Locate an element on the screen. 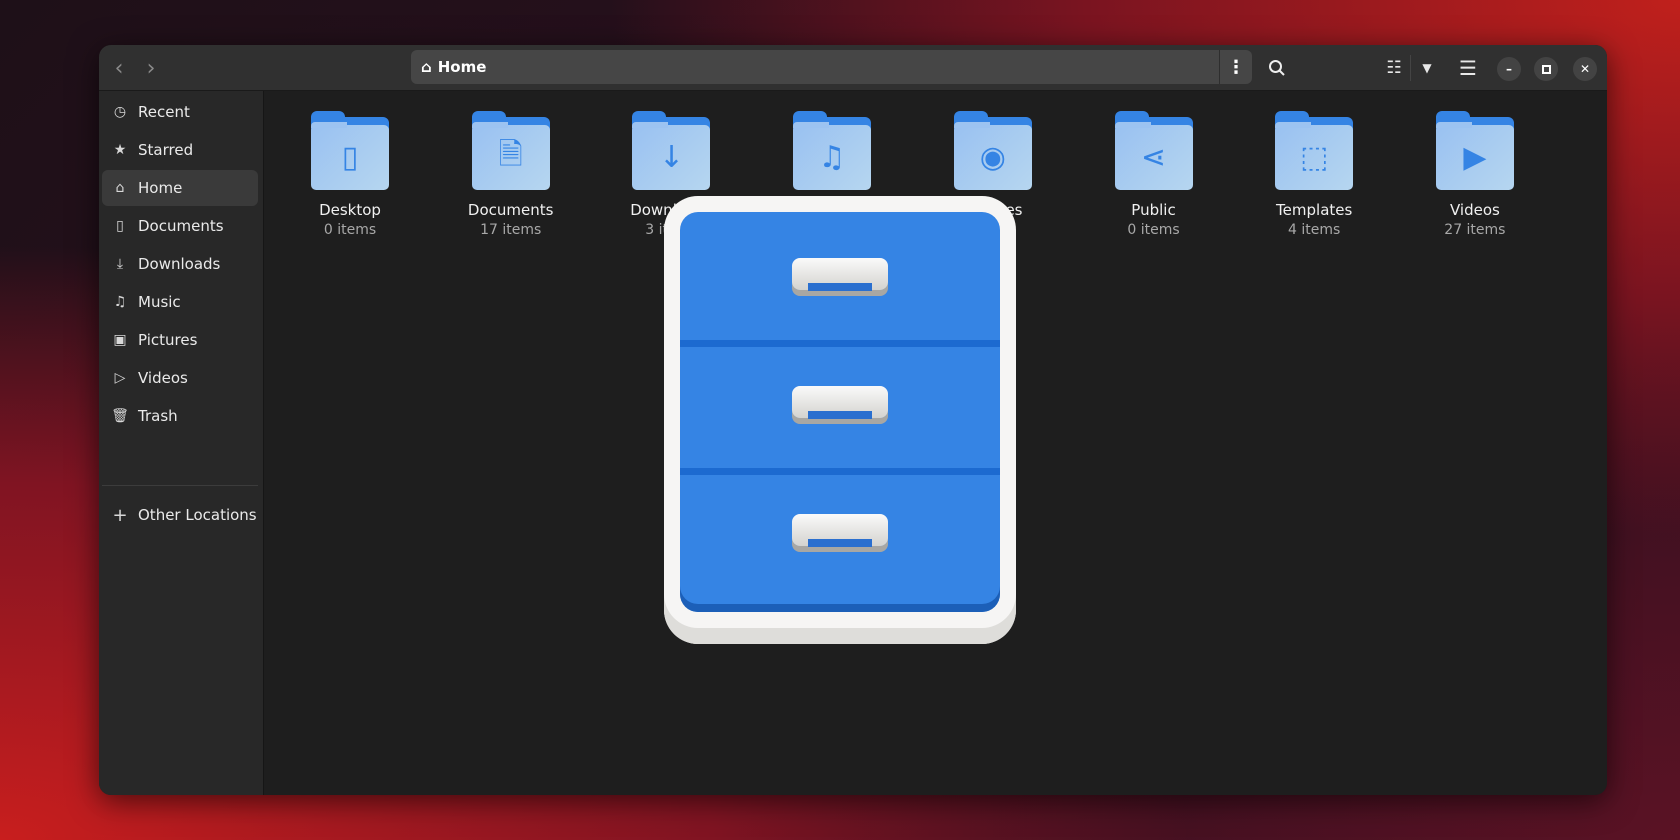  folder-icon: ↓ is located at coordinates (671, 150).